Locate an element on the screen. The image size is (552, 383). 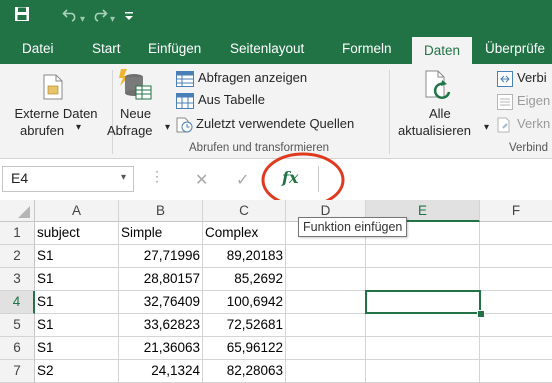
cell-c5: 72,52681 is located at coordinates (244, 325).